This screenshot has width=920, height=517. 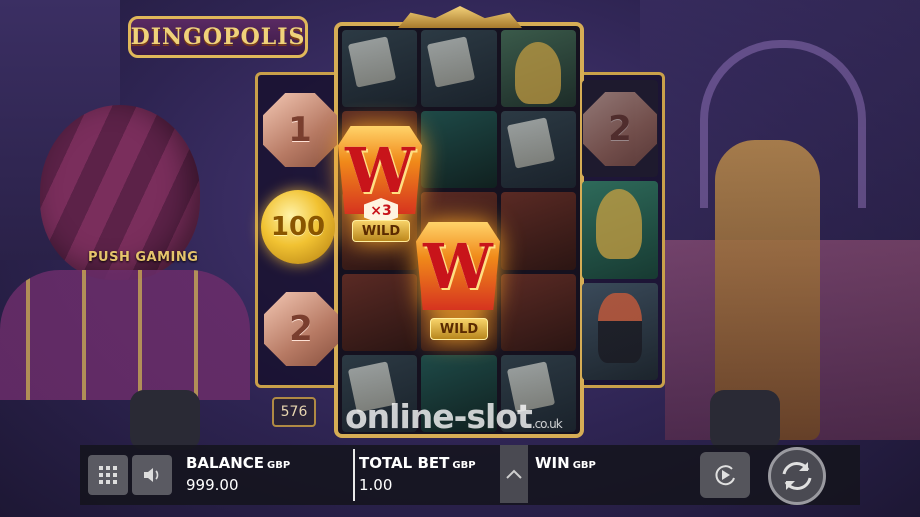 I want to click on watermark: online-slot.co.uk, so click(x=454, y=416).